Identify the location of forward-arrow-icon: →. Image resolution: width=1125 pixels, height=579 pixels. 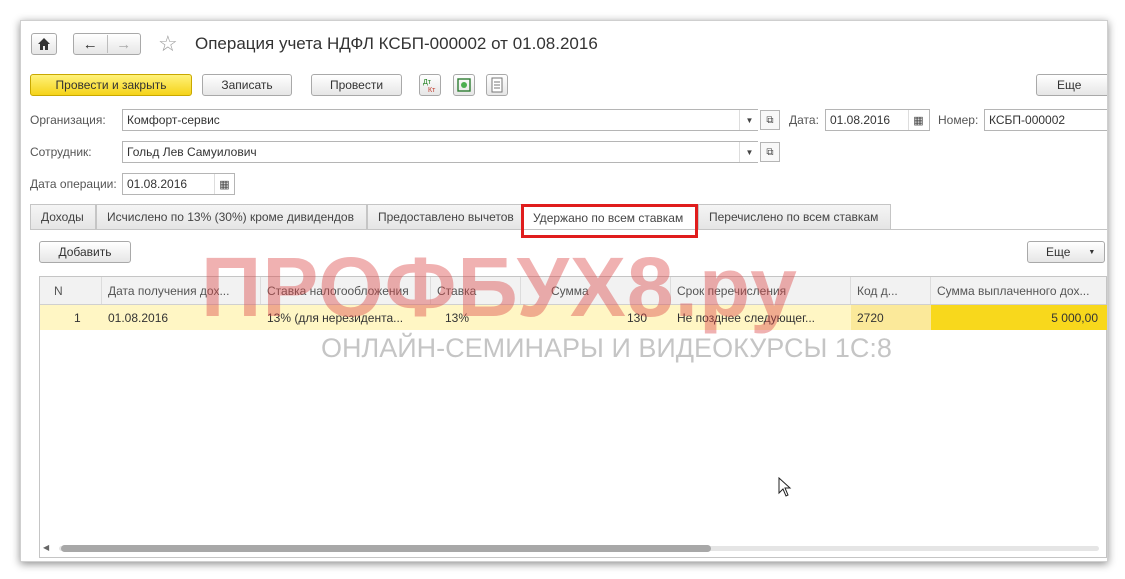
(123, 44).